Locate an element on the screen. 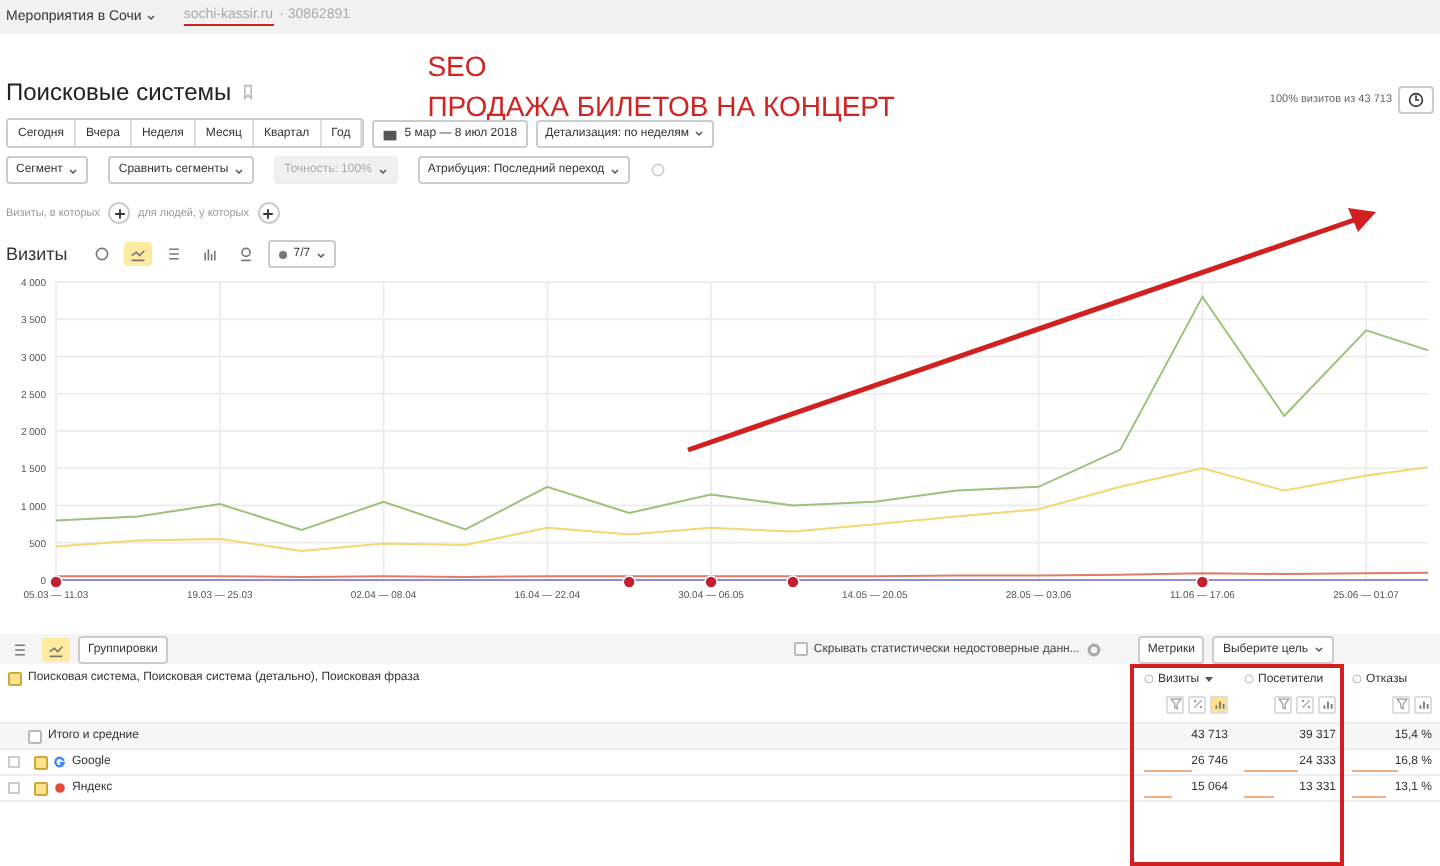 The image size is (1440, 866). annotation-text: SEO is located at coordinates (458, 66).